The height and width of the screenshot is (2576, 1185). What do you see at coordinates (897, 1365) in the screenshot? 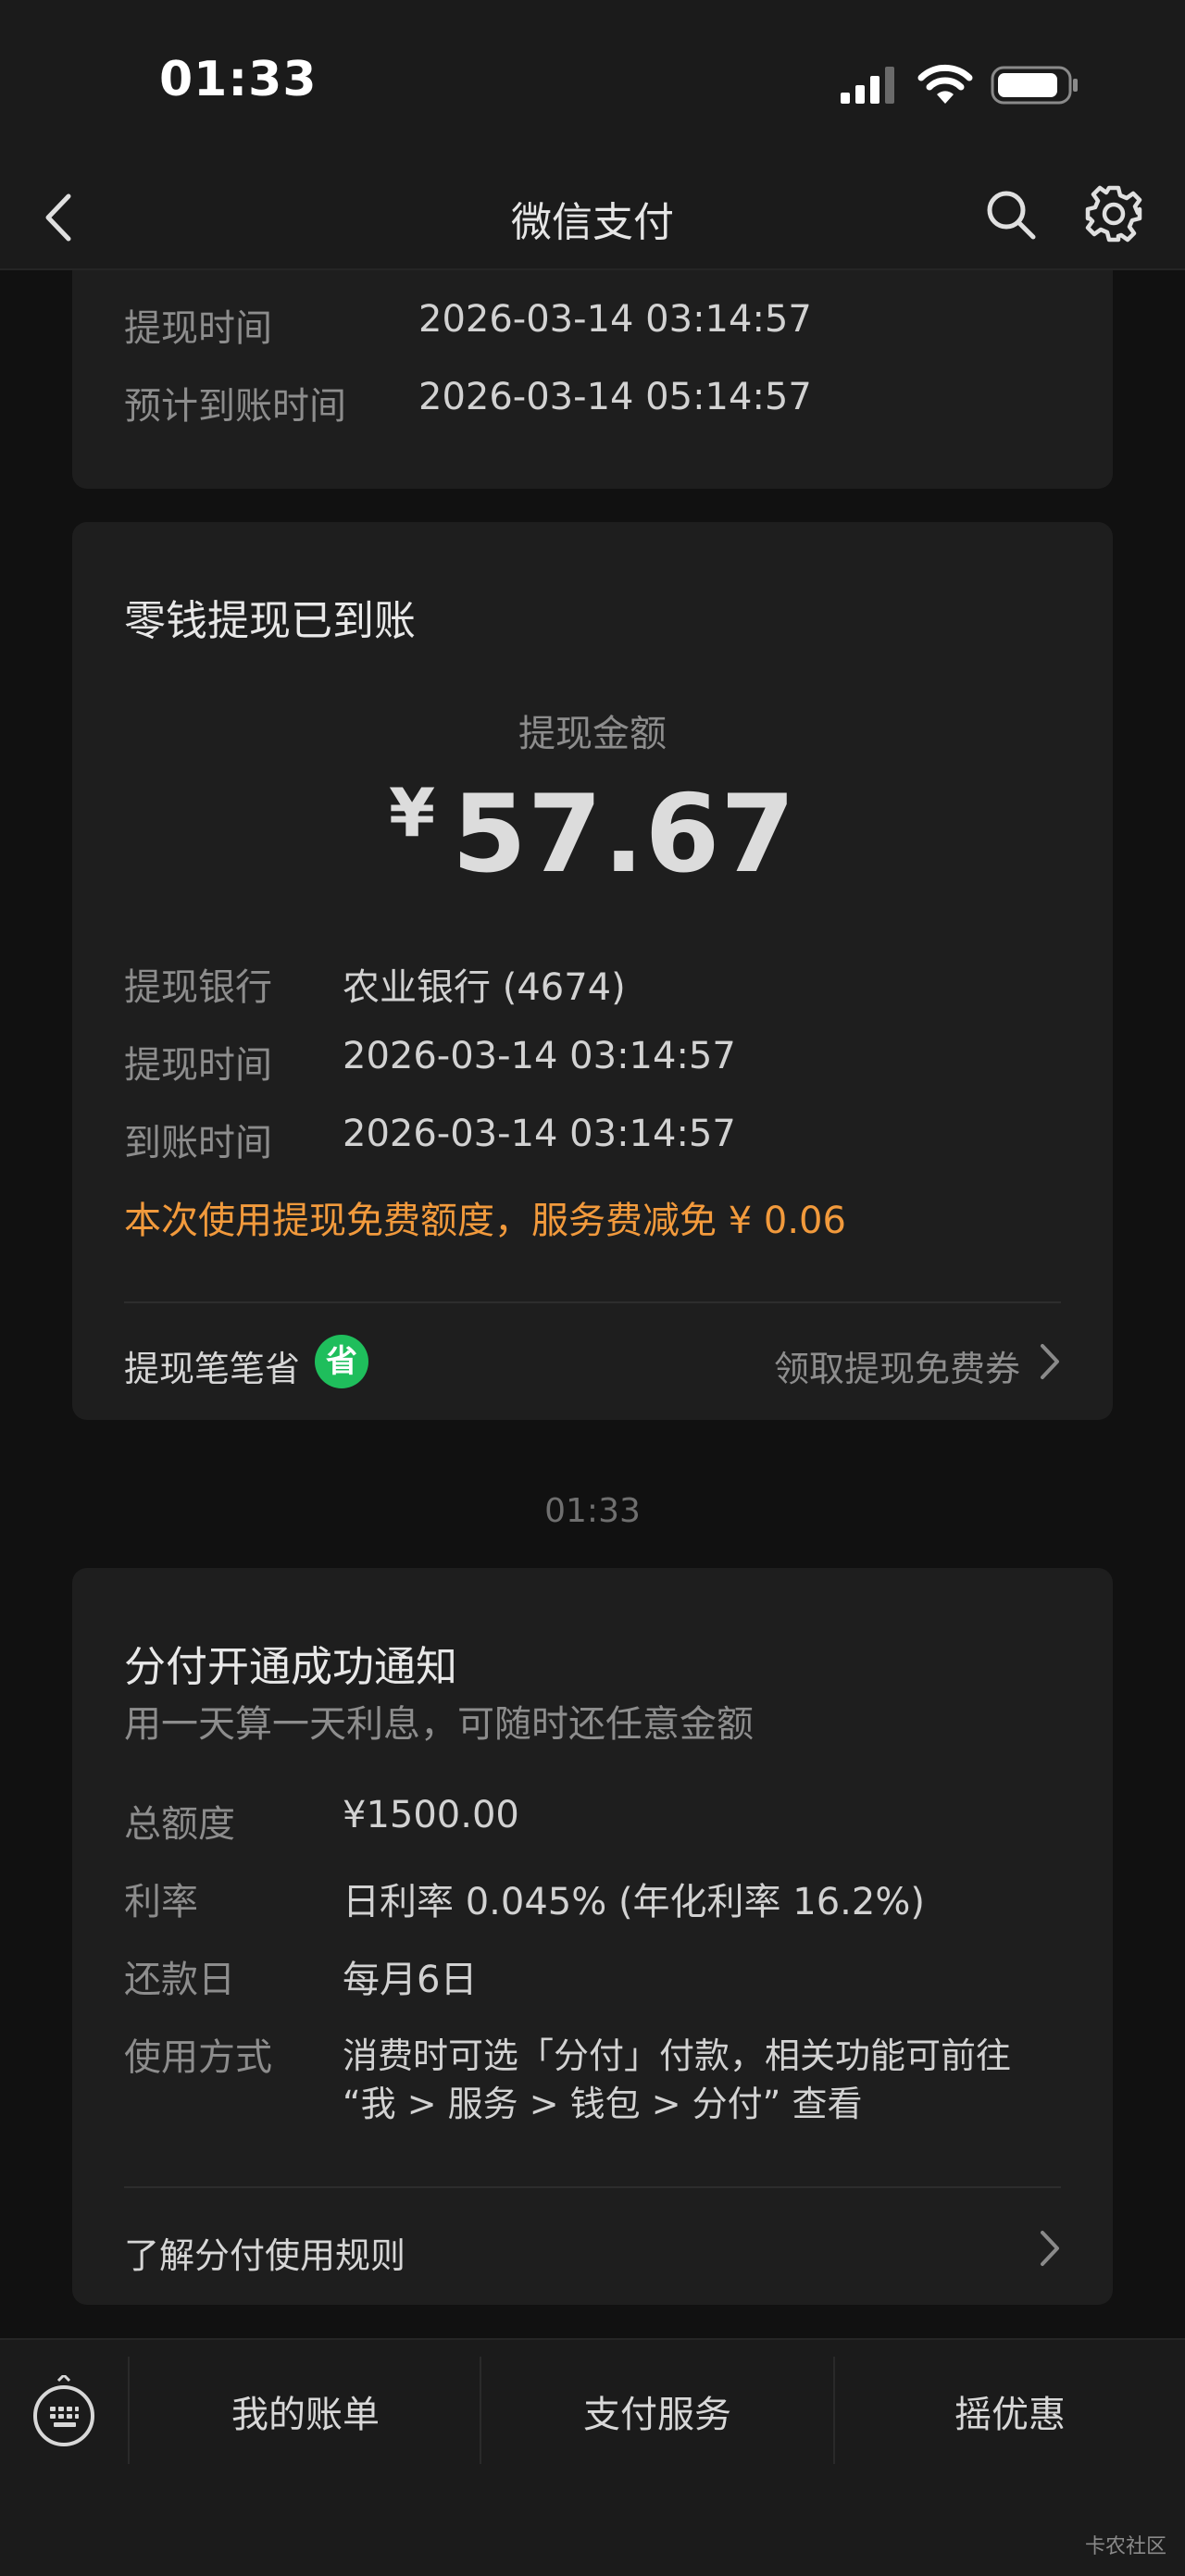
I see `claim-coupon-link: 领取提现免费券` at bounding box center [897, 1365].